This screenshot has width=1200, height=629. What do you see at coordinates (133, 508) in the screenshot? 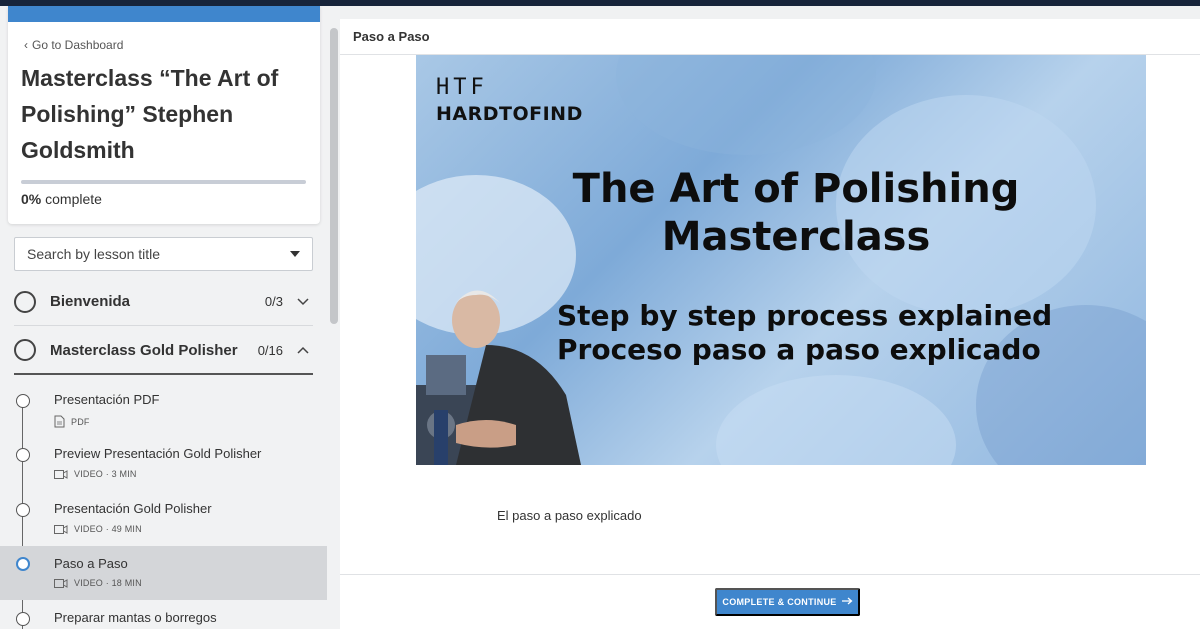
I see `lesson-title: Presentación Gold Polisher` at bounding box center [133, 508].